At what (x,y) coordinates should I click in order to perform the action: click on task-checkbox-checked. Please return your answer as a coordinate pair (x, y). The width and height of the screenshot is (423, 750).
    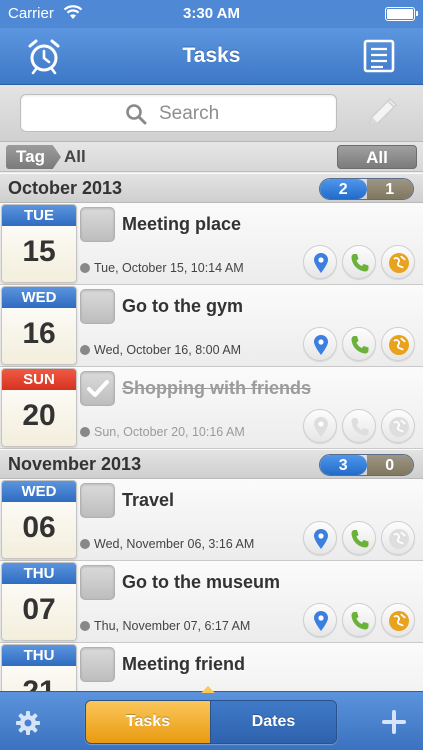
    Looking at the image, I should click on (97, 388).